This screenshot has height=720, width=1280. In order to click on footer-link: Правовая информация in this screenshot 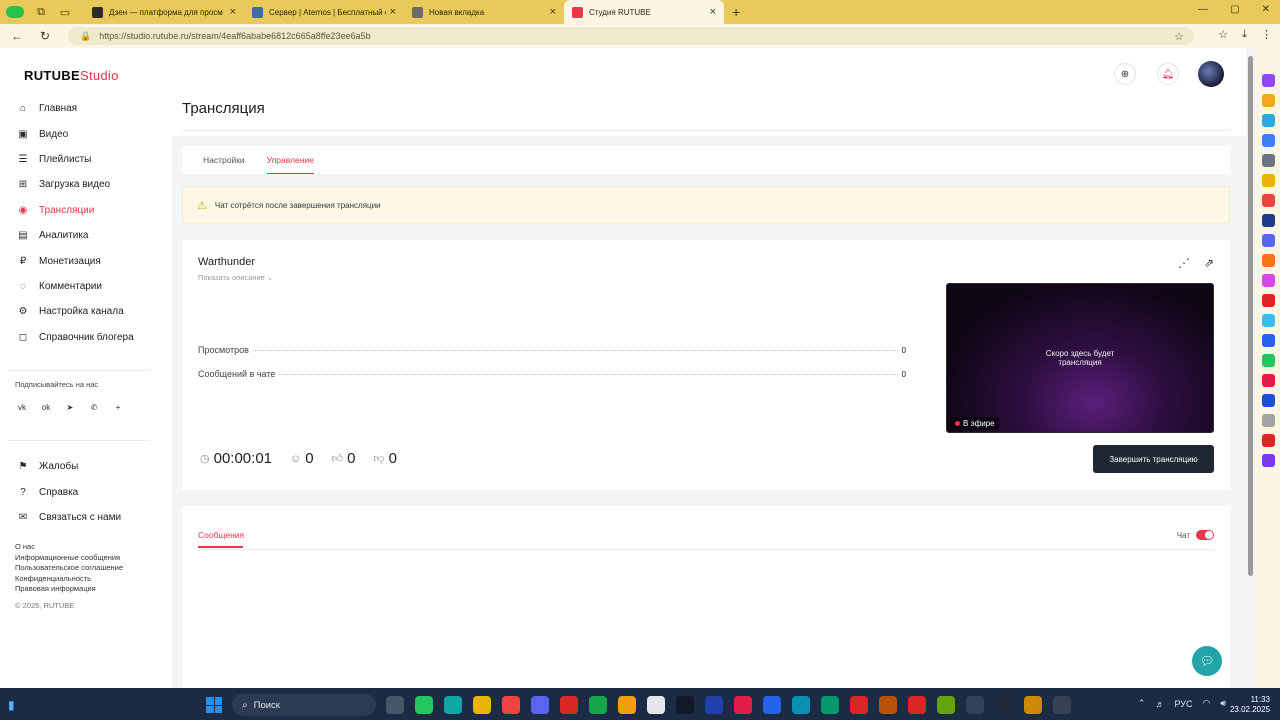, I will do `click(69, 589)`.